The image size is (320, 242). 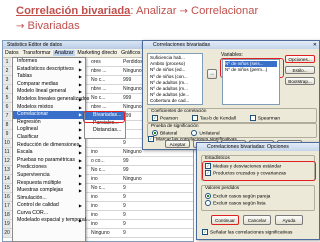 I want to click on menu-bar-item: Marketing directo, so click(x=97, y=53).